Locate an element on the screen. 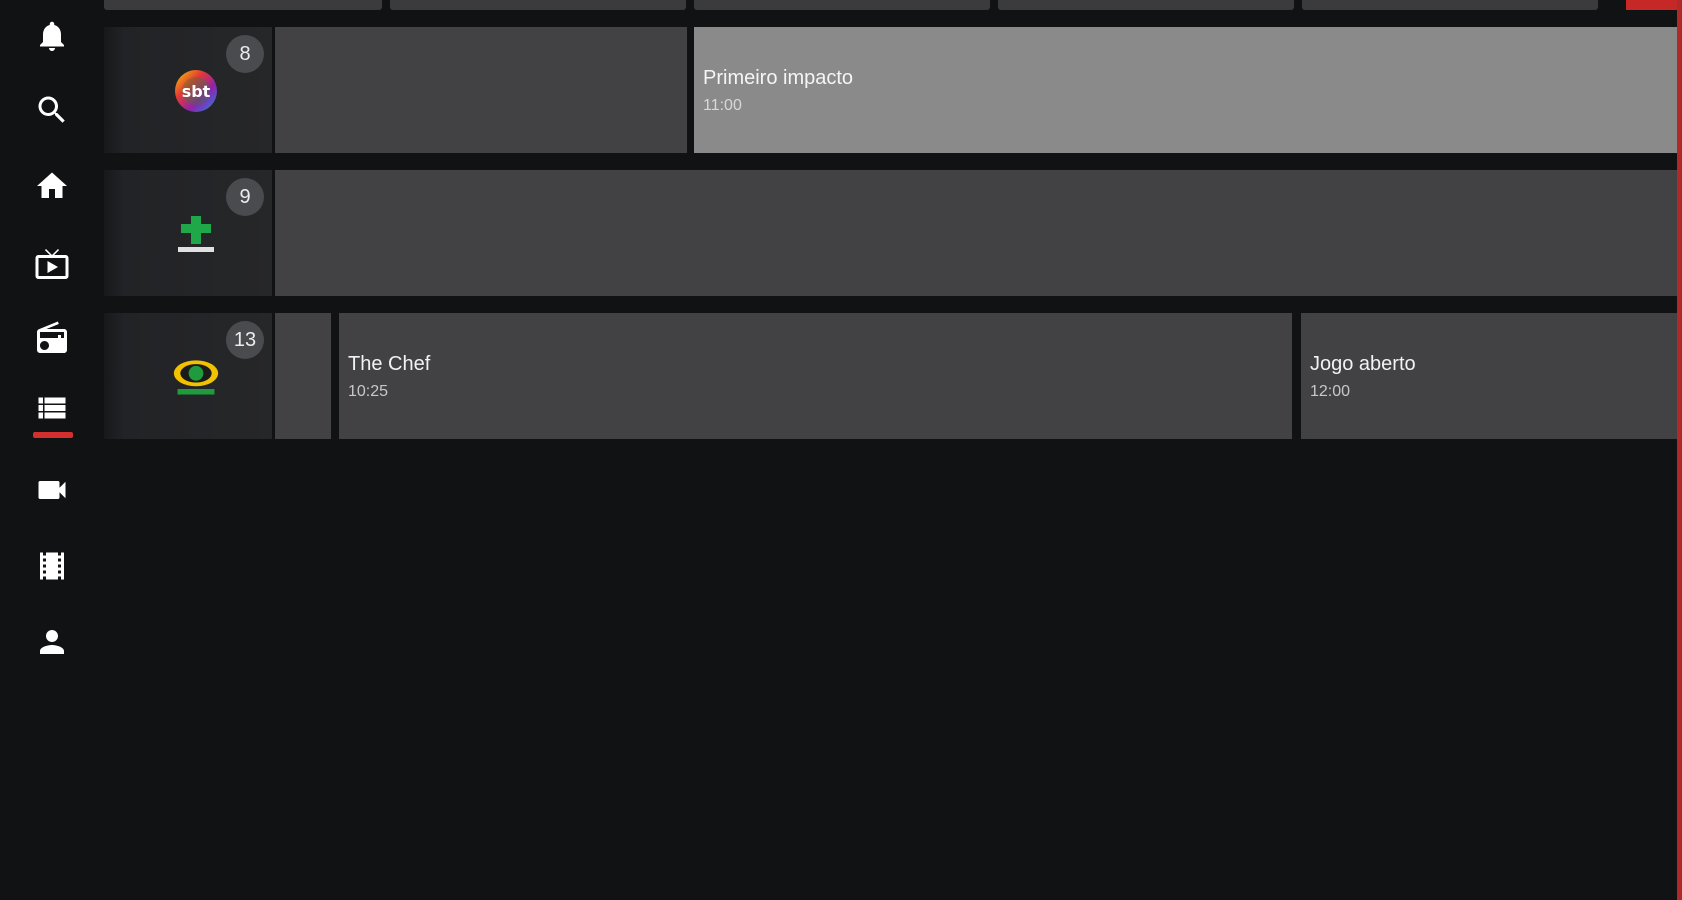 The image size is (1682, 900). channel-row: 13 The Chef 10:25 Jogo aberto 12:00 is located at coordinates (887, 376).